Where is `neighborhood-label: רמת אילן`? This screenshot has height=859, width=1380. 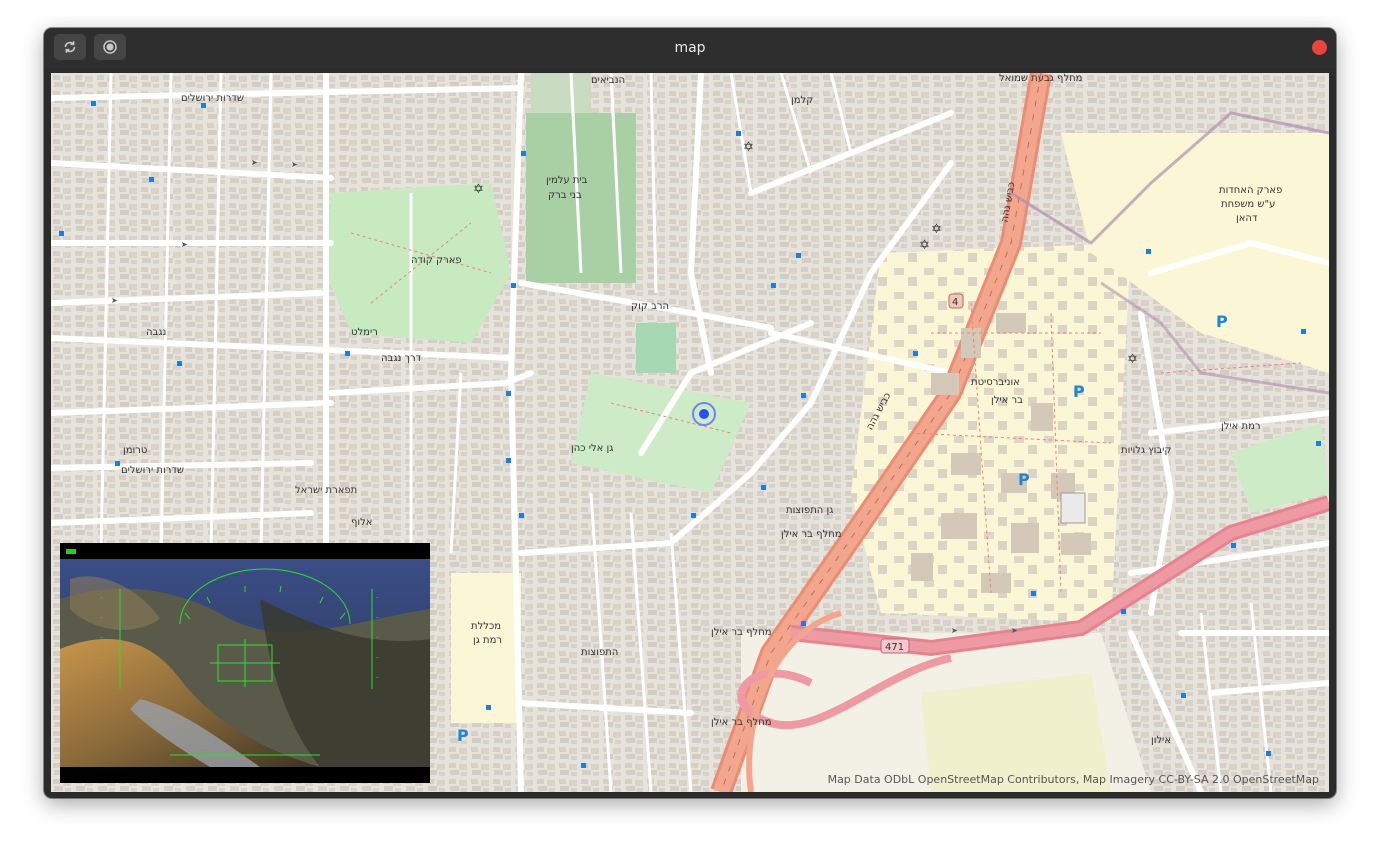 neighborhood-label: רמת אילן is located at coordinates (1241, 426).